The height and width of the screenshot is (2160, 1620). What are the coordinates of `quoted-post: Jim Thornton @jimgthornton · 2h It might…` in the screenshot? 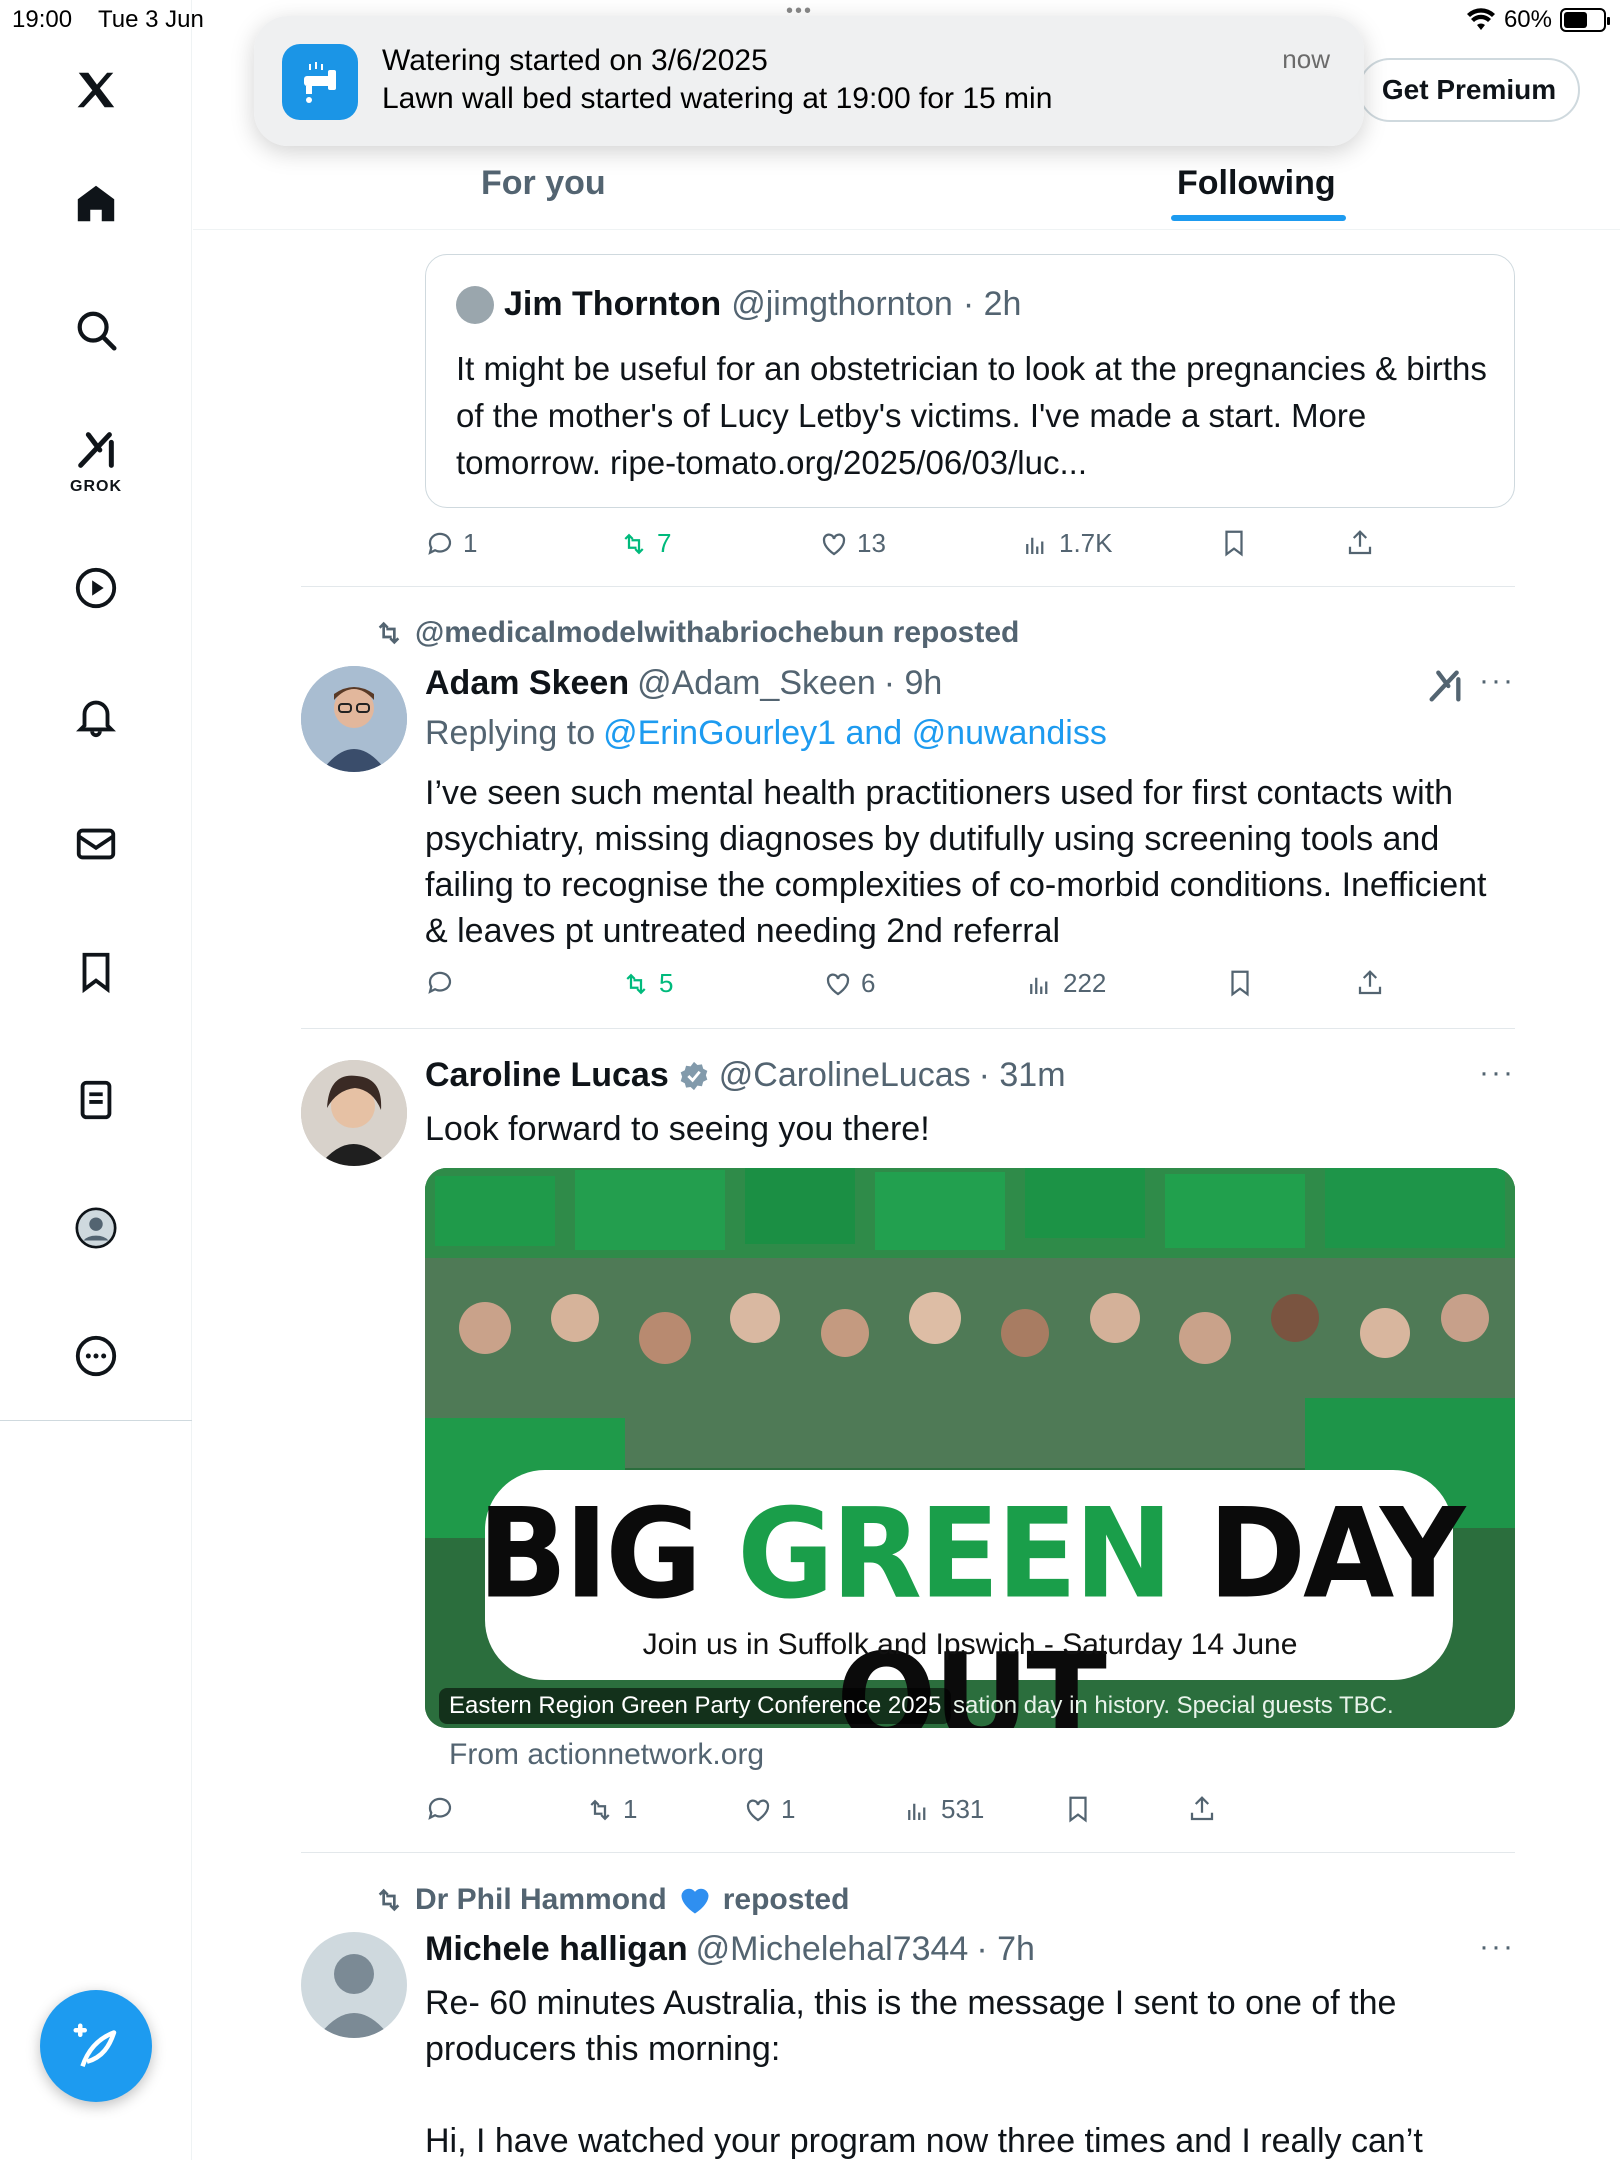 It's located at (970, 381).